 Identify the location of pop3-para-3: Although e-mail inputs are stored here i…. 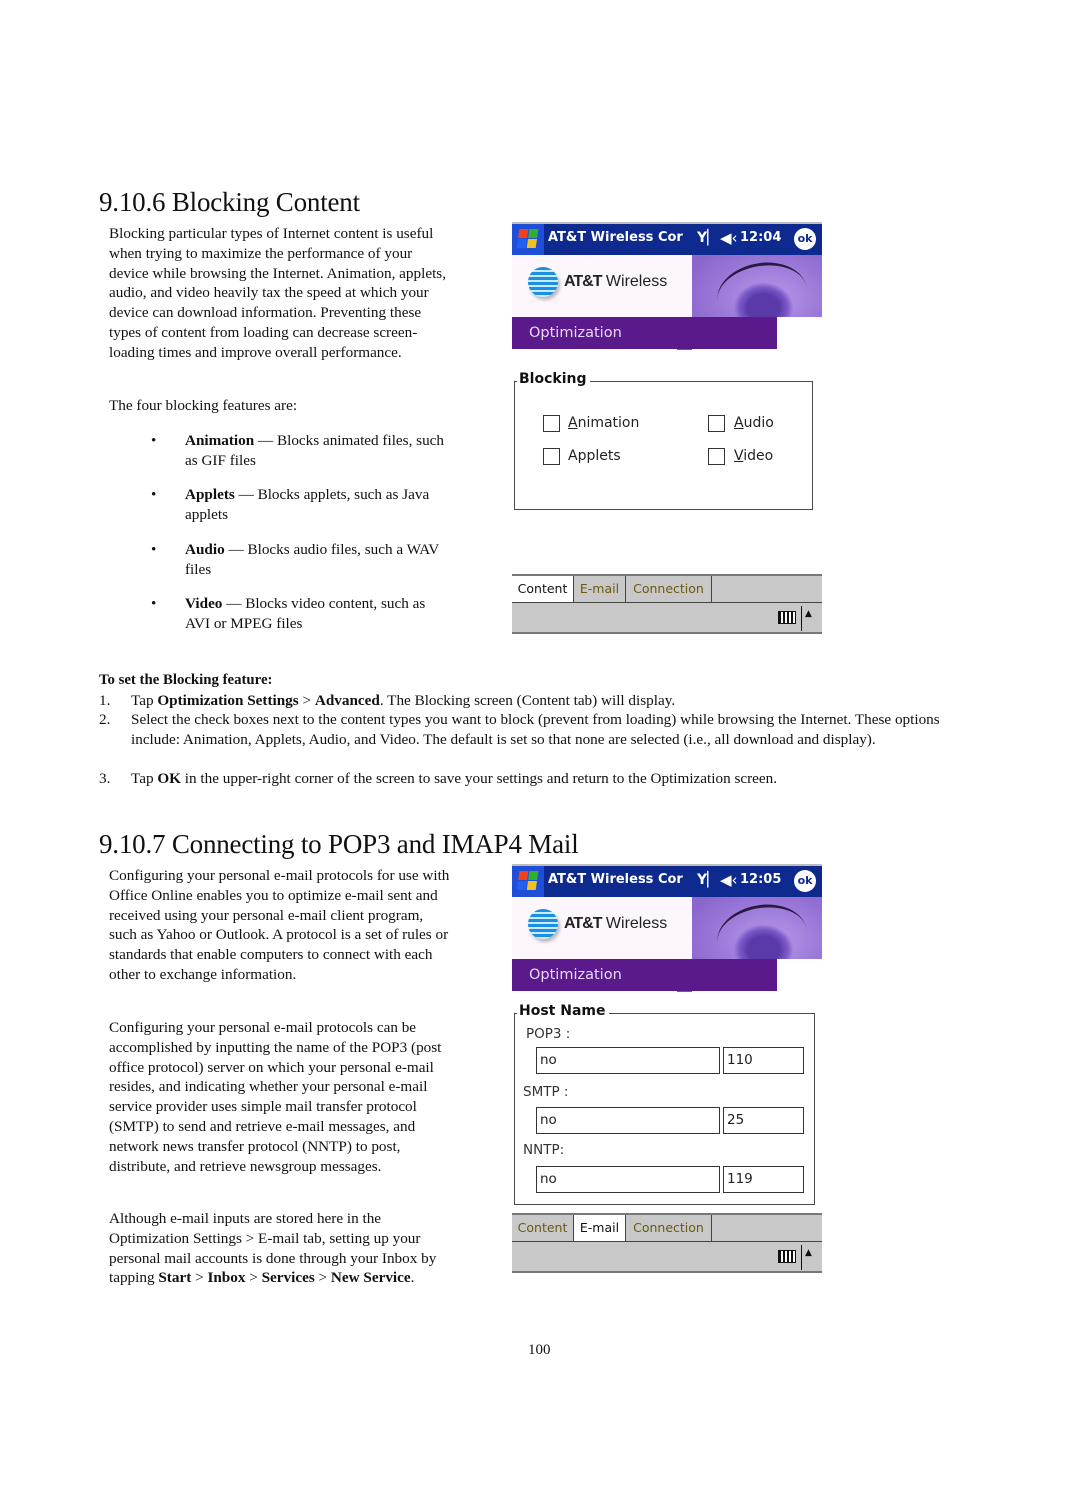
(281, 1248).